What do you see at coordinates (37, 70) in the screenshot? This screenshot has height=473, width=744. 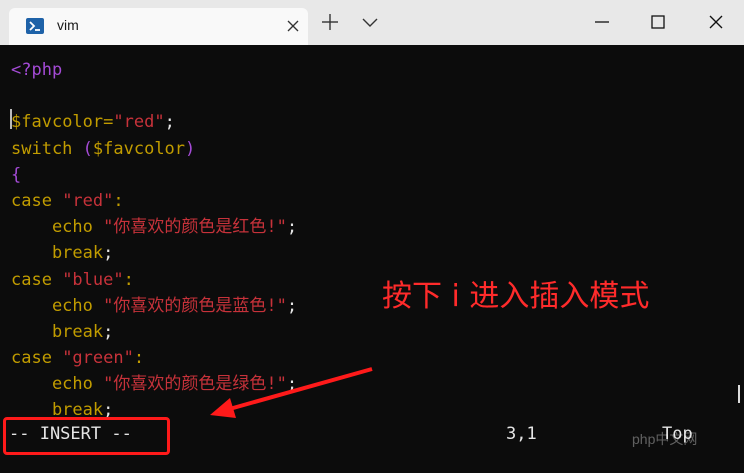 I see `code-token: <?php` at bounding box center [37, 70].